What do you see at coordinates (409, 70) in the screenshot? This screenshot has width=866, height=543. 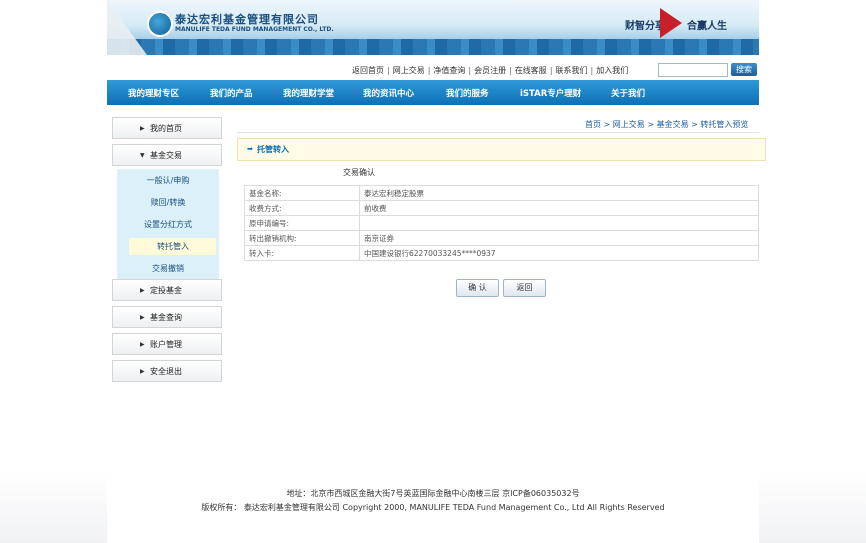 I see `link-online-trade: 网上交易` at bounding box center [409, 70].